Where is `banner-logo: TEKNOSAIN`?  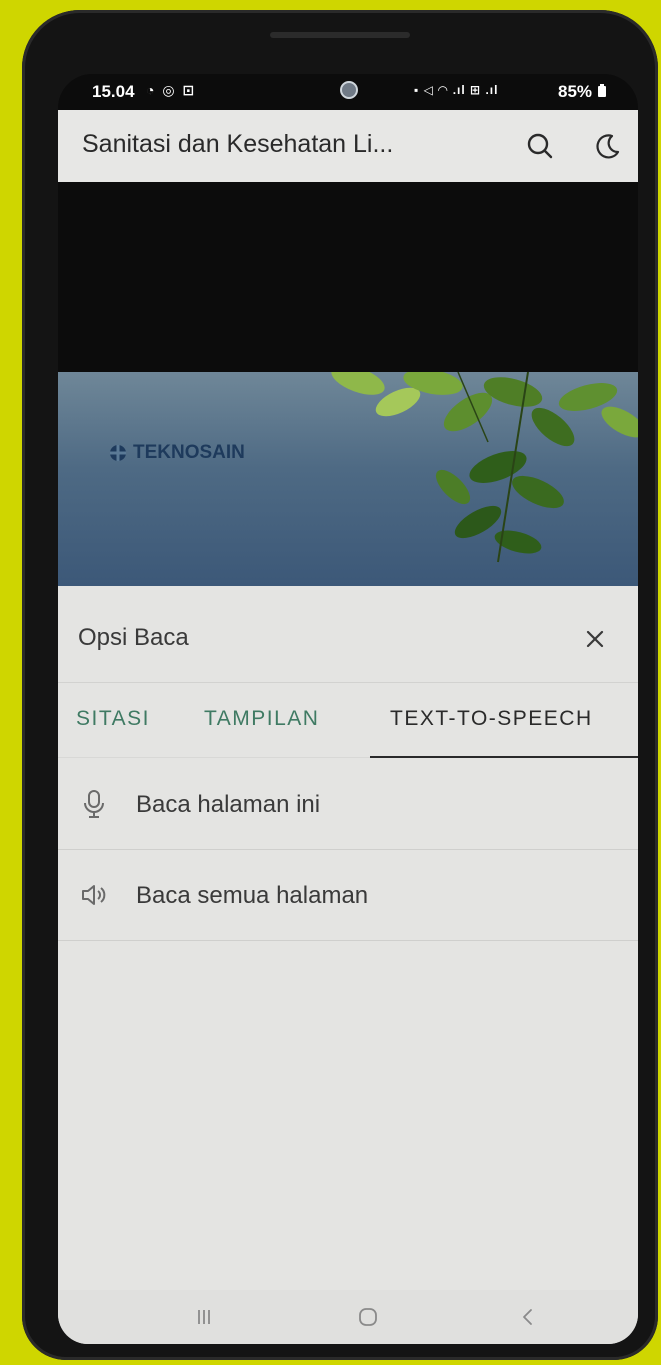
banner-logo: TEKNOSAIN is located at coordinates (176, 453).